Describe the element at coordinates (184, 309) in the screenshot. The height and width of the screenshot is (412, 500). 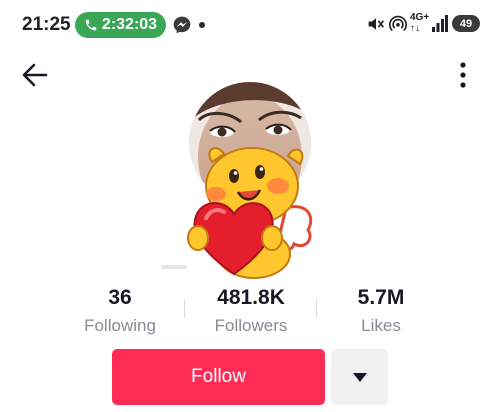
I see `stat-divider` at that location.